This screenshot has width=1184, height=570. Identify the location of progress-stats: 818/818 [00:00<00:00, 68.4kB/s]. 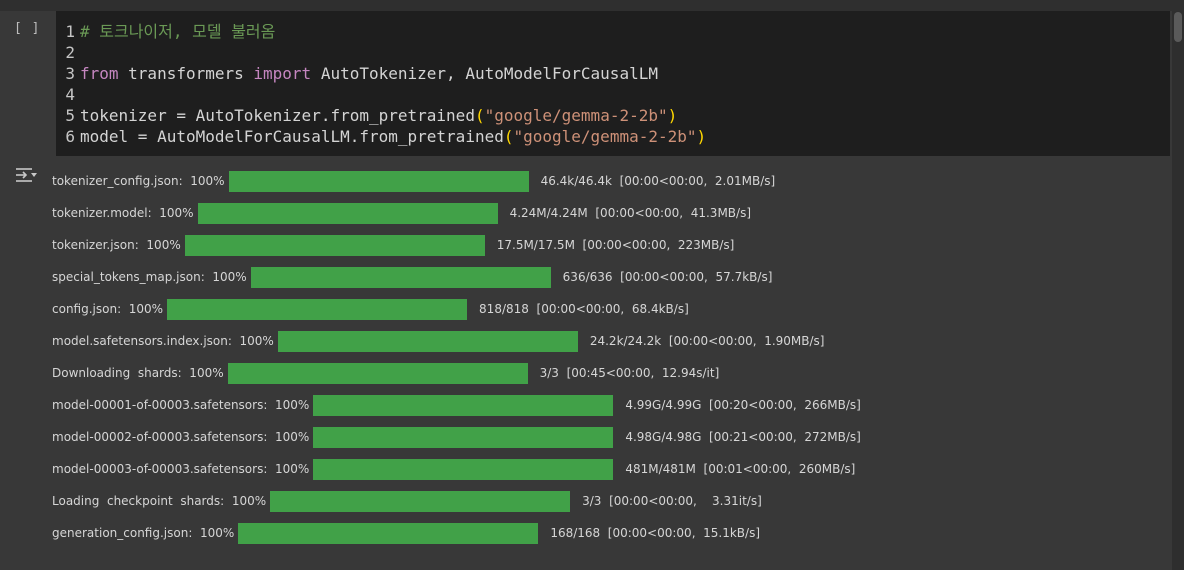
(584, 309).